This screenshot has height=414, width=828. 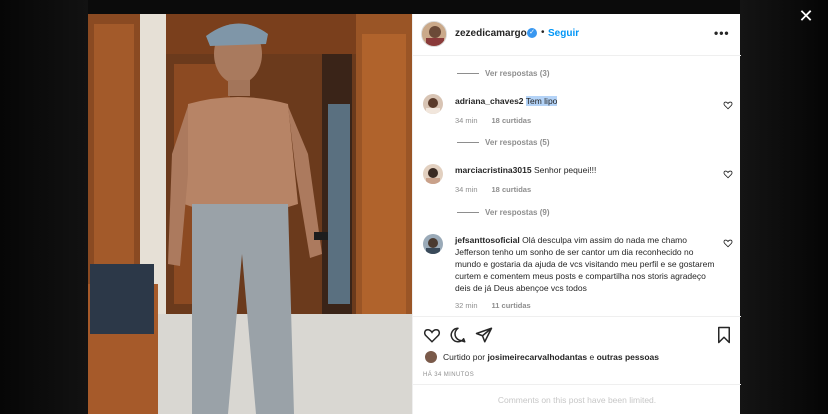 What do you see at coordinates (44, 207) in the screenshot?
I see `backdrop-left` at bounding box center [44, 207].